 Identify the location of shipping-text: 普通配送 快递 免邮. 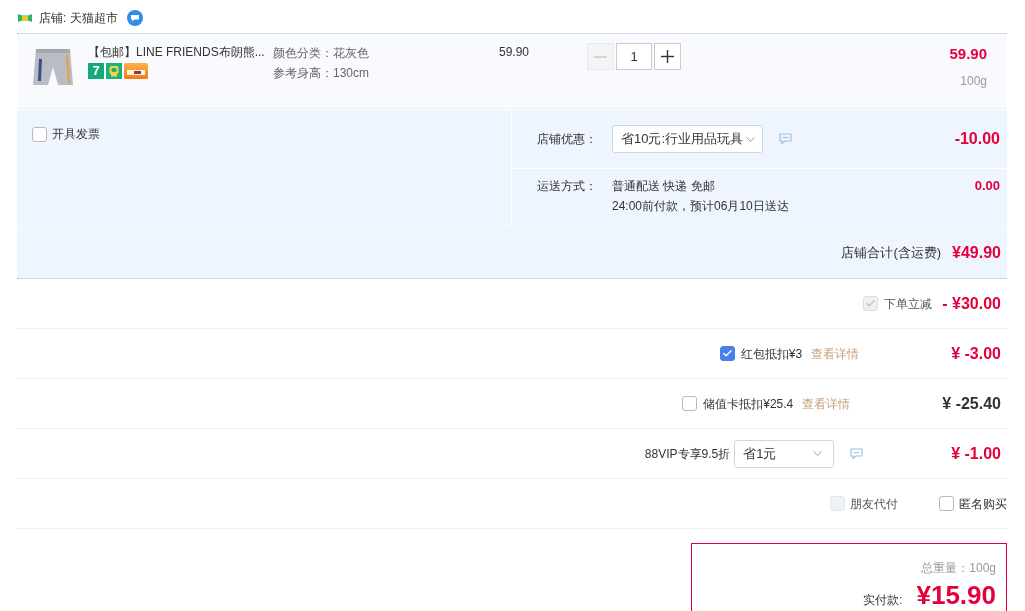
(664, 186).